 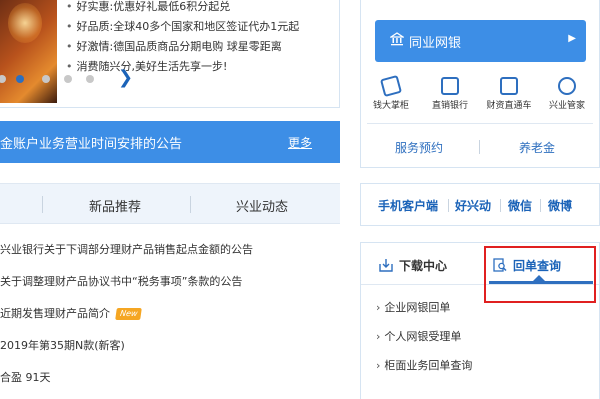 What do you see at coordinates (423, 266) in the screenshot?
I see `tab-label: 下载中心` at bounding box center [423, 266].